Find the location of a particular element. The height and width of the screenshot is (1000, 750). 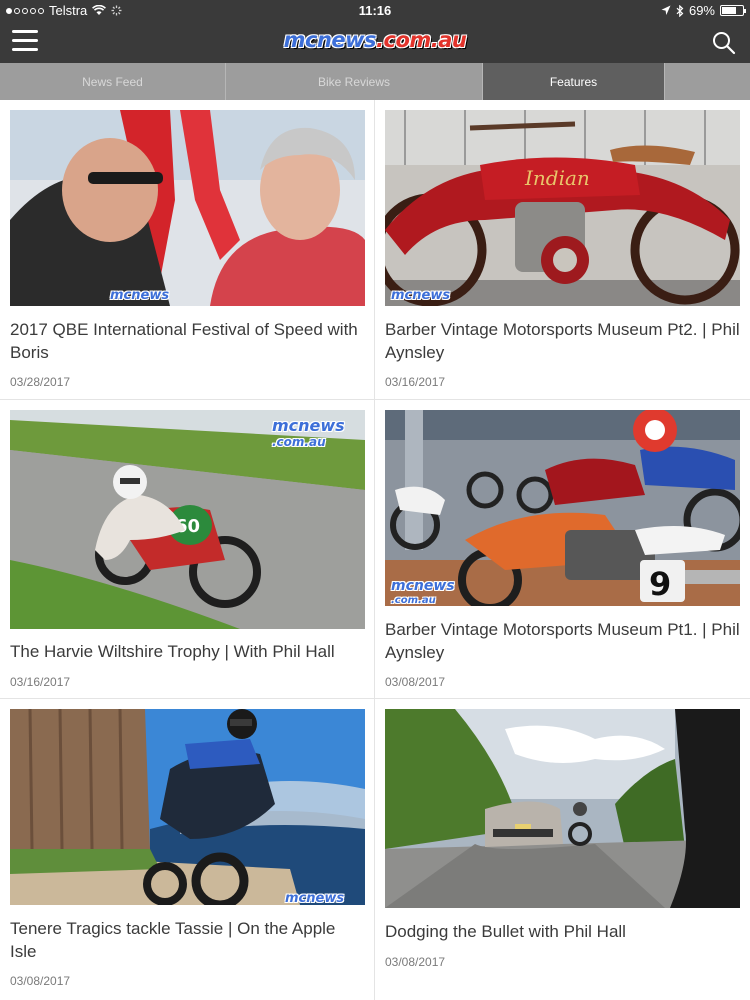

location-icon is located at coordinates (666, 10).